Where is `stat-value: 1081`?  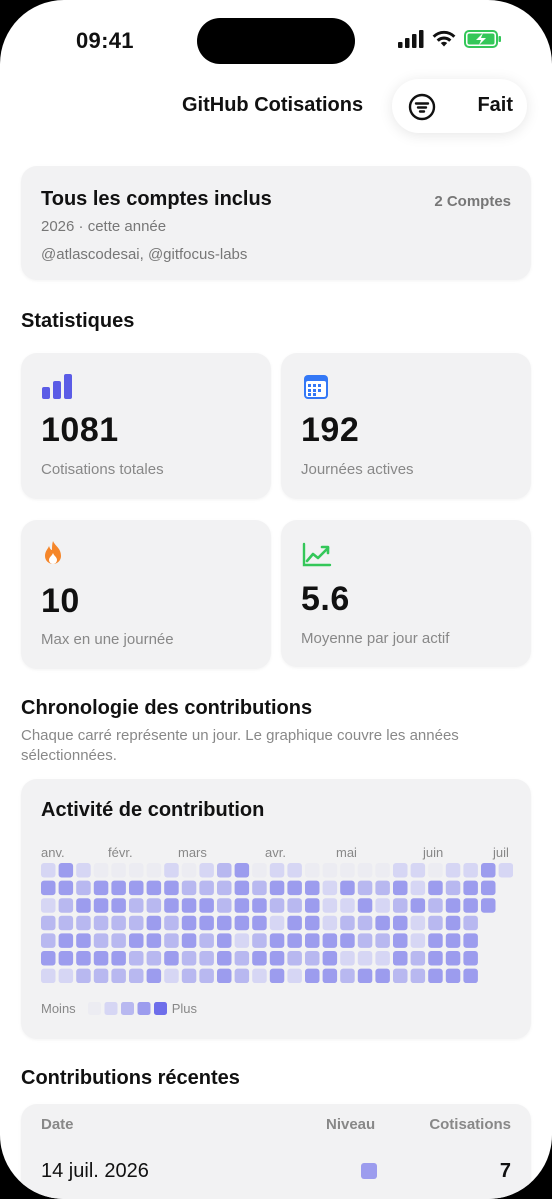
stat-value: 1081 is located at coordinates (80, 430).